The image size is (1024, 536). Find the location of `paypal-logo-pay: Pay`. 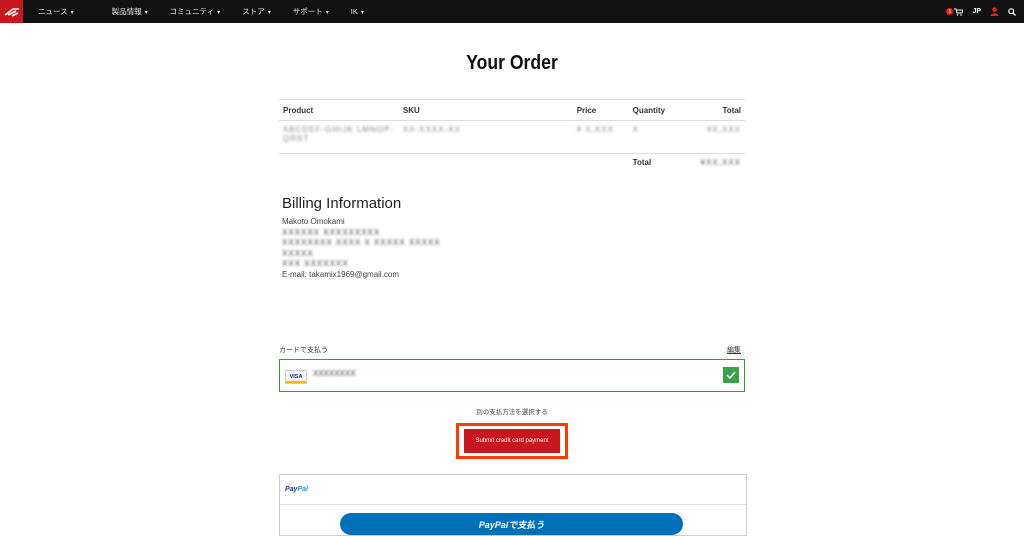

paypal-logo-pay: Pay is located at coordinates (291, 489).